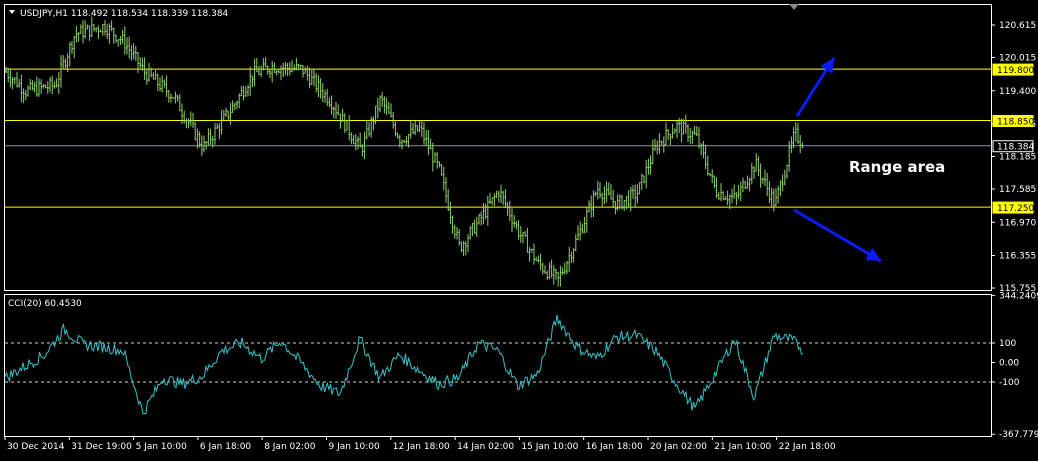  What do you see at coordinates (1015, 148) in the screenshot?
I see `level-label: 118.384` at bounding box center [1015, 148].